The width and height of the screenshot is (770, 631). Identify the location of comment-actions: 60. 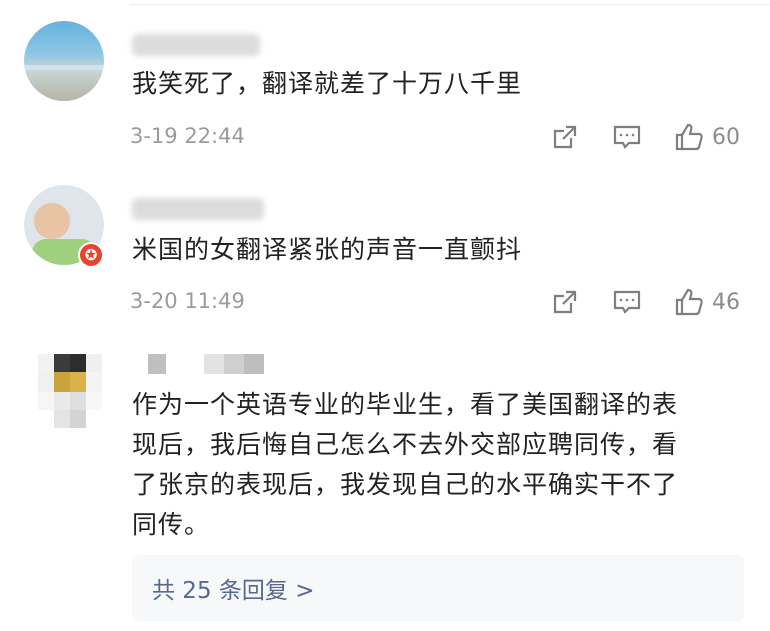
(644, 137).